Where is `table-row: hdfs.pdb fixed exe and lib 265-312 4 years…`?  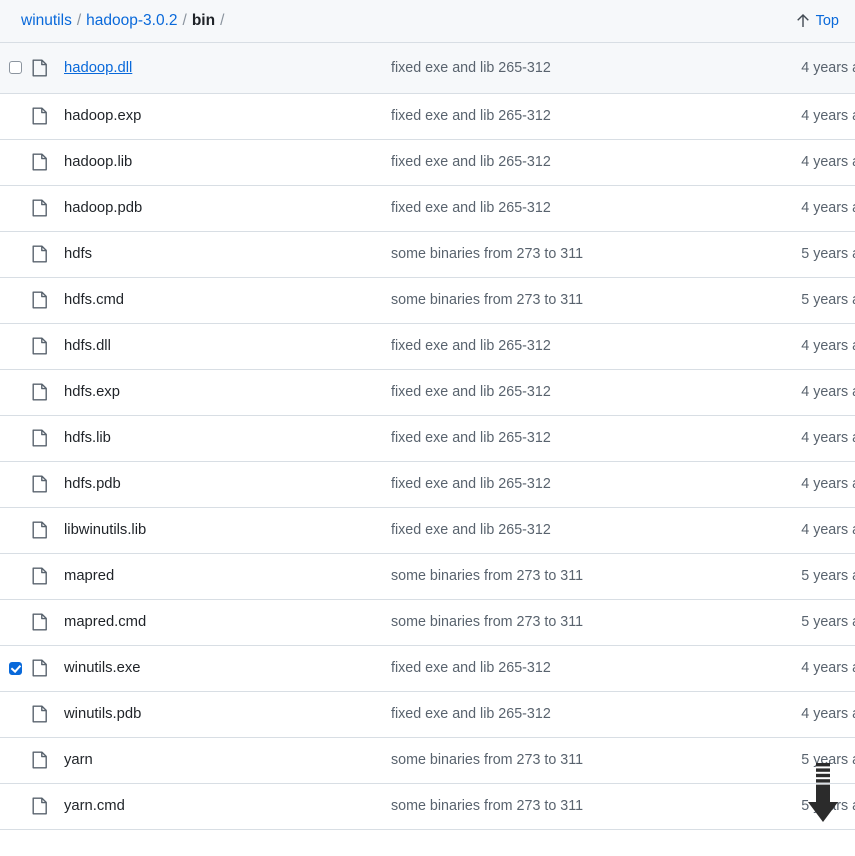 table-row: hdfs.pdb fixed exe and lib 265-312 4 years… is located at coordinates (427, 484).